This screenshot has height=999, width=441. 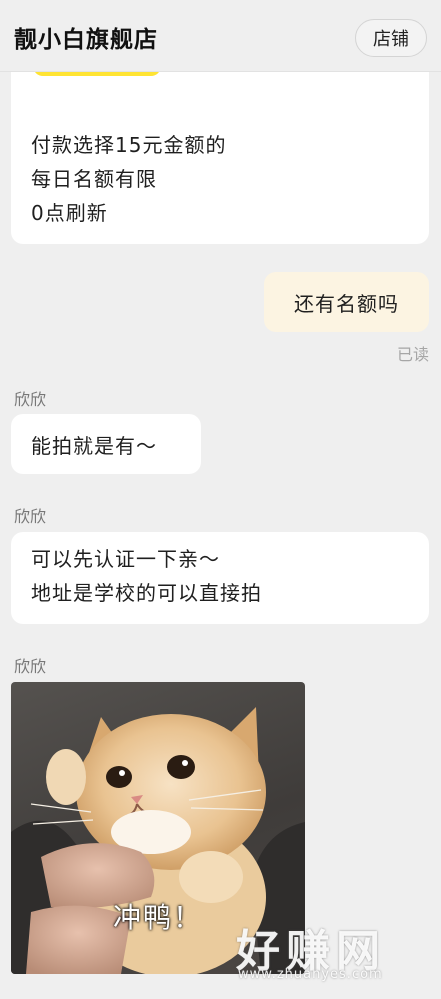 I want to click on watermark-url-text: www.zhuanyes.com, so click(x=310, y=974).